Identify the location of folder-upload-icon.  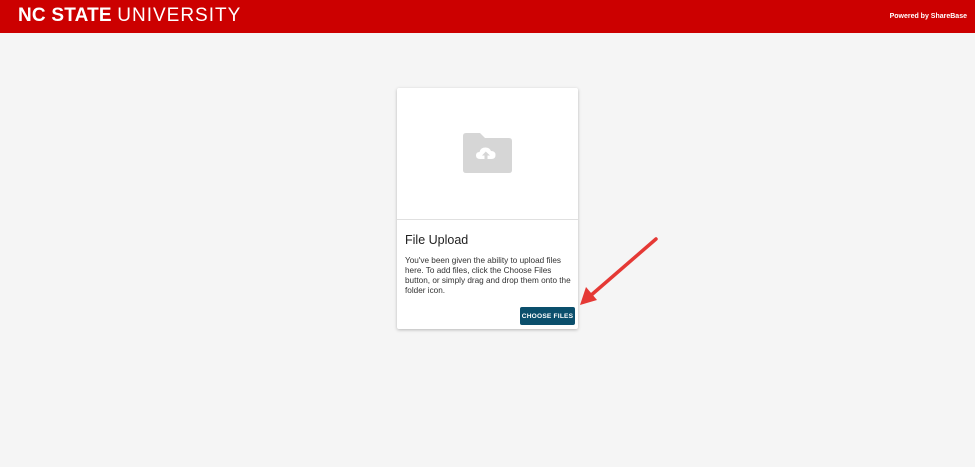
(487, 153).